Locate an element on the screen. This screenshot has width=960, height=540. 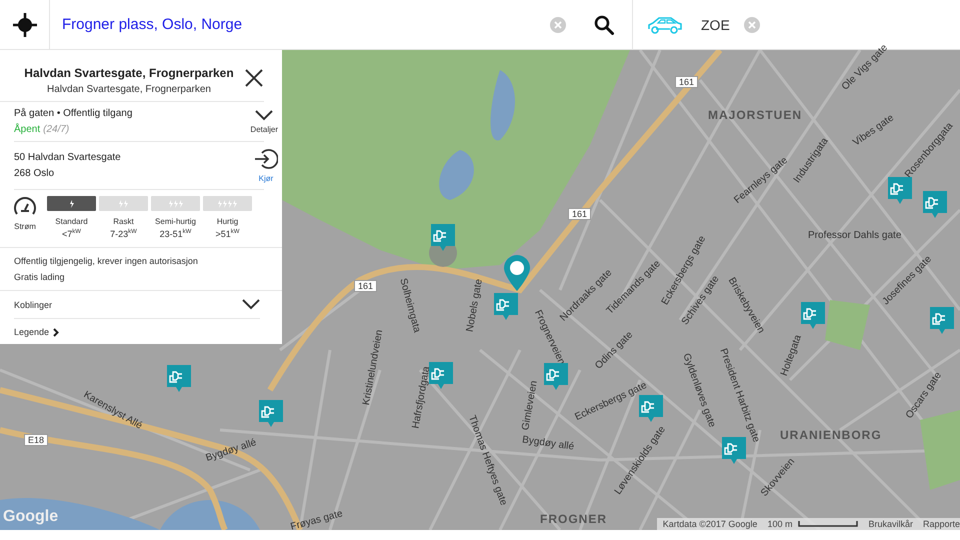
district-label: MAJORSTUEN is located at coordinates (755, 115).